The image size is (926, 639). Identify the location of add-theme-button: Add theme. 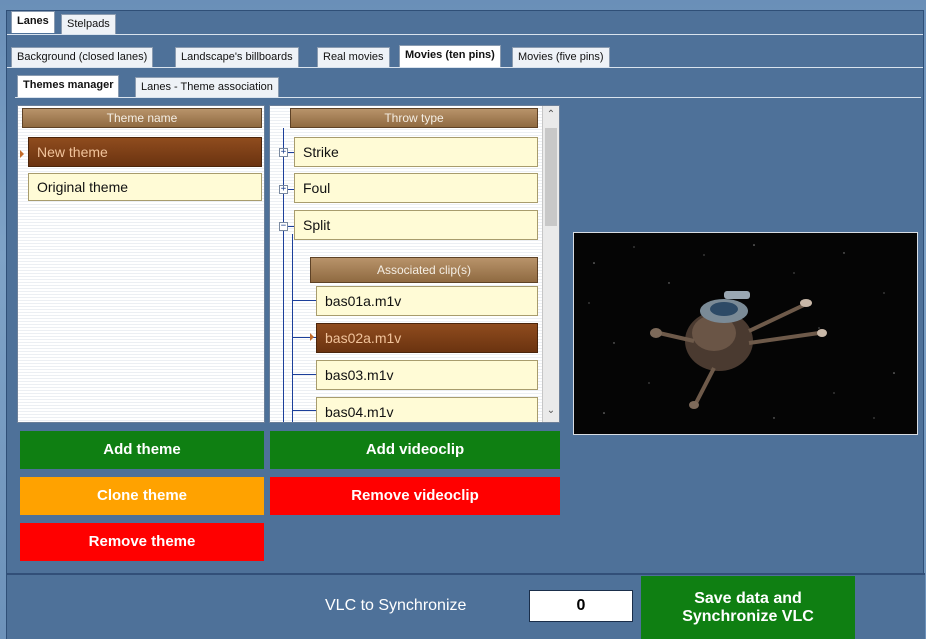
(142, 450).